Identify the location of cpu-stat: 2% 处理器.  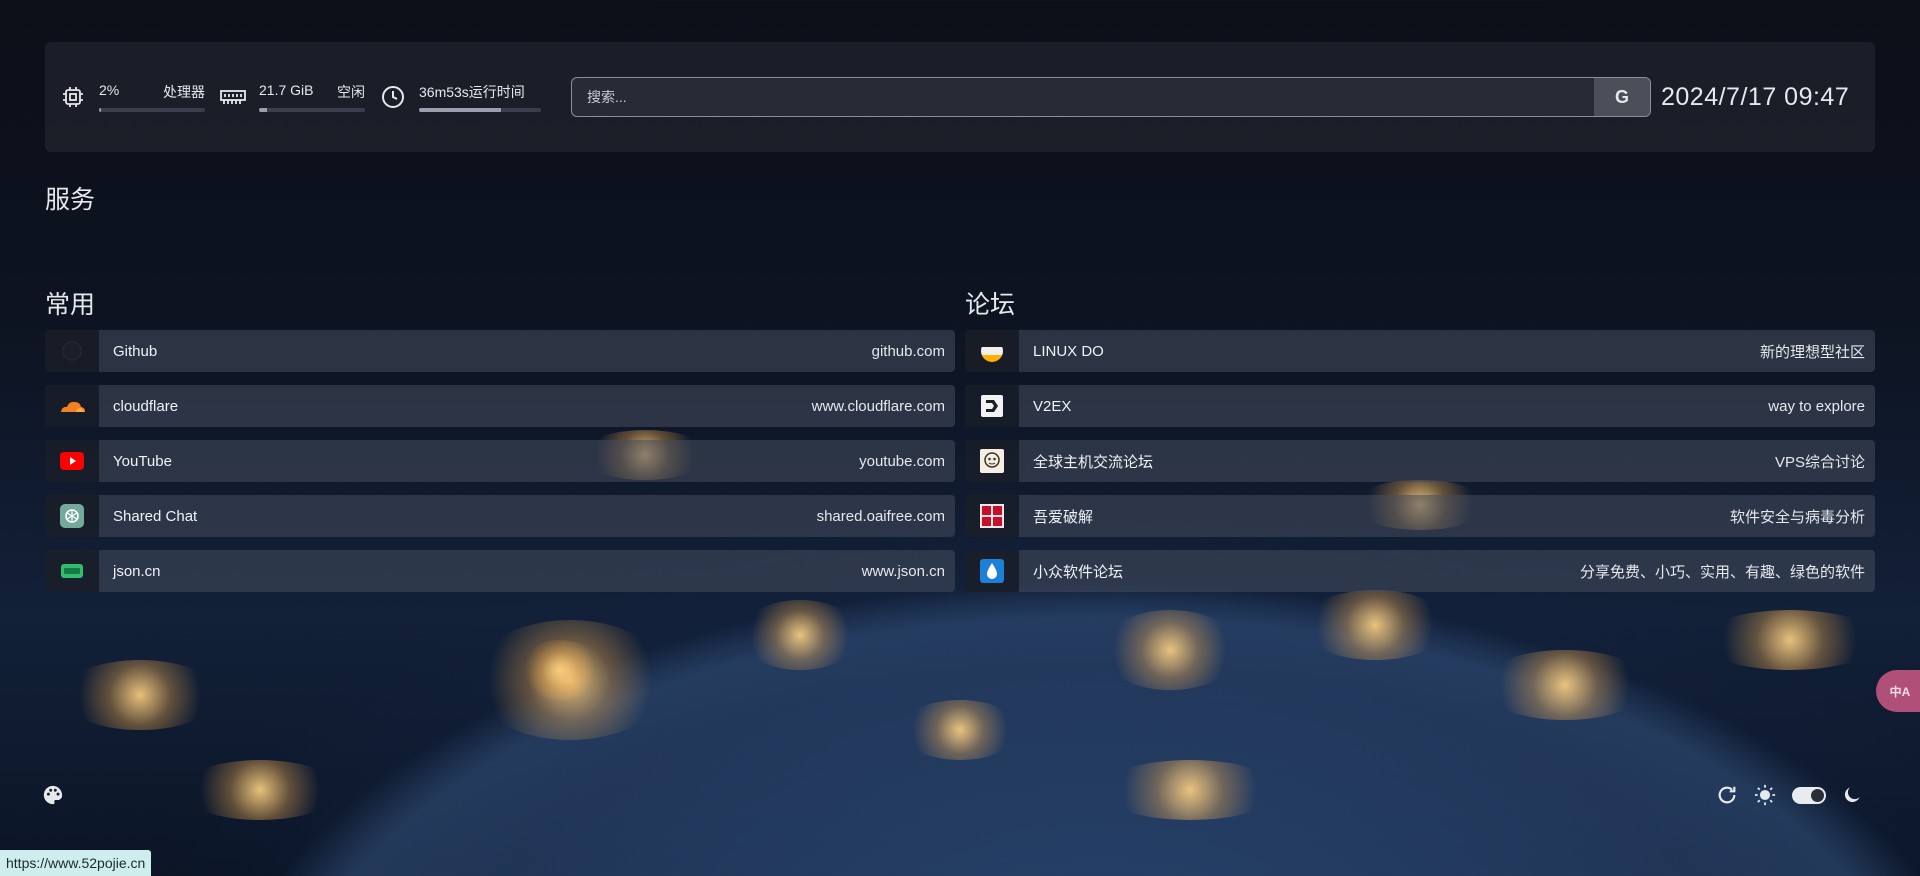
(132, 97).